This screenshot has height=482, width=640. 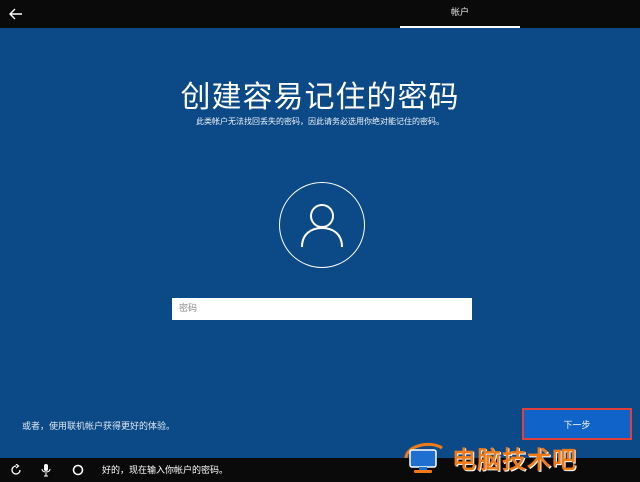 I want to click on watermark: 电脑技术吧, so click(x=520, y=457).